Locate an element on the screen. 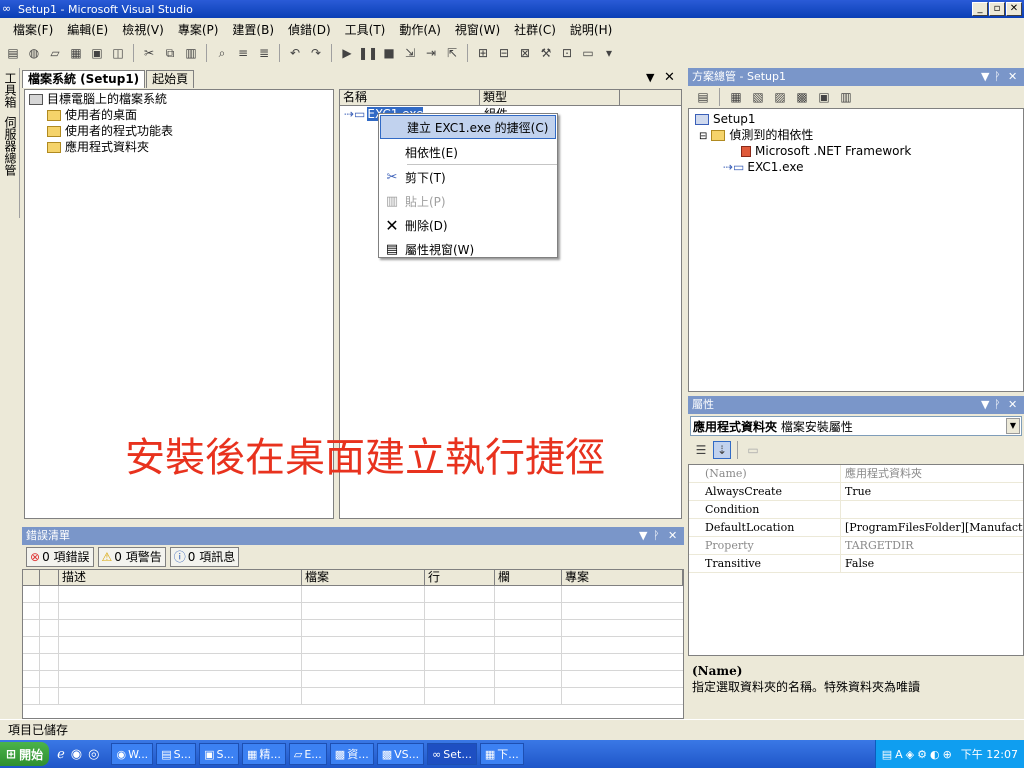 This screenshot has height=768, width=1024. tree-root: 目標電腦上的檔案系統 is located at coordinates (179, 99).